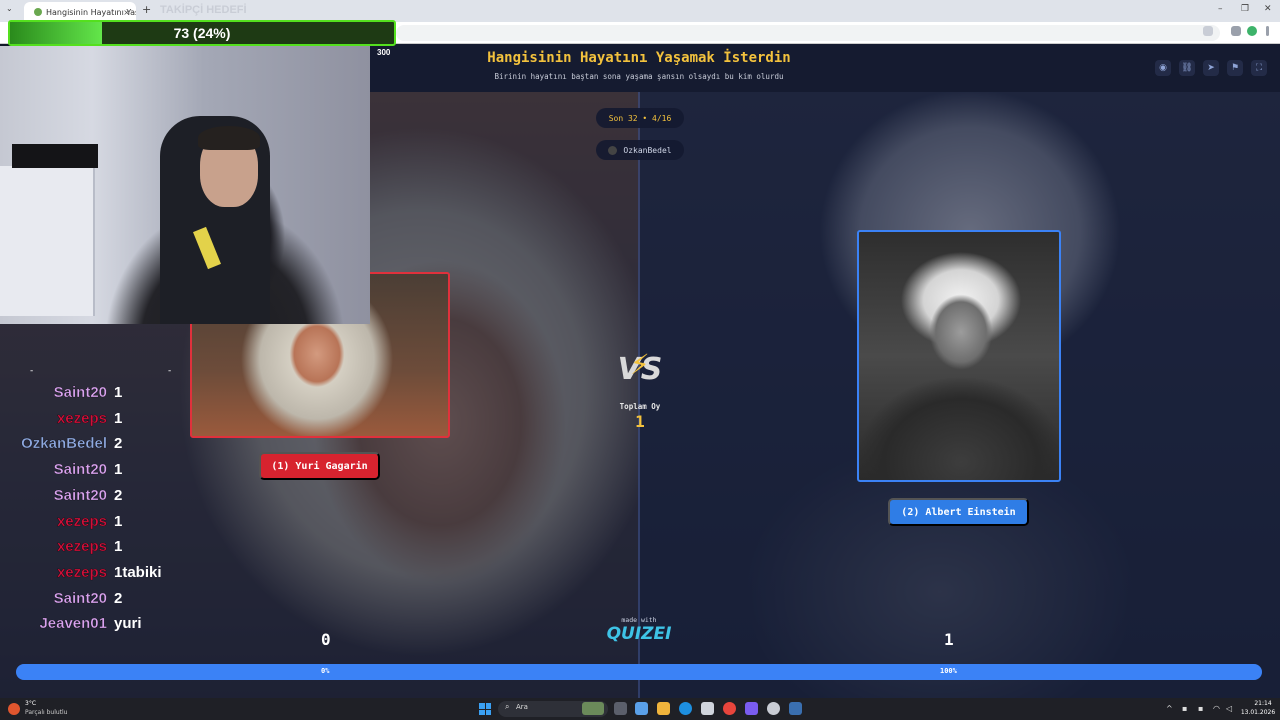 Image resolution: width=1280 pixels, height=720 pixels. What do you see at coordinates (384, 52) in the screenshot?
I see `follower-goal-target: 300` at bounding box center [384, 52].